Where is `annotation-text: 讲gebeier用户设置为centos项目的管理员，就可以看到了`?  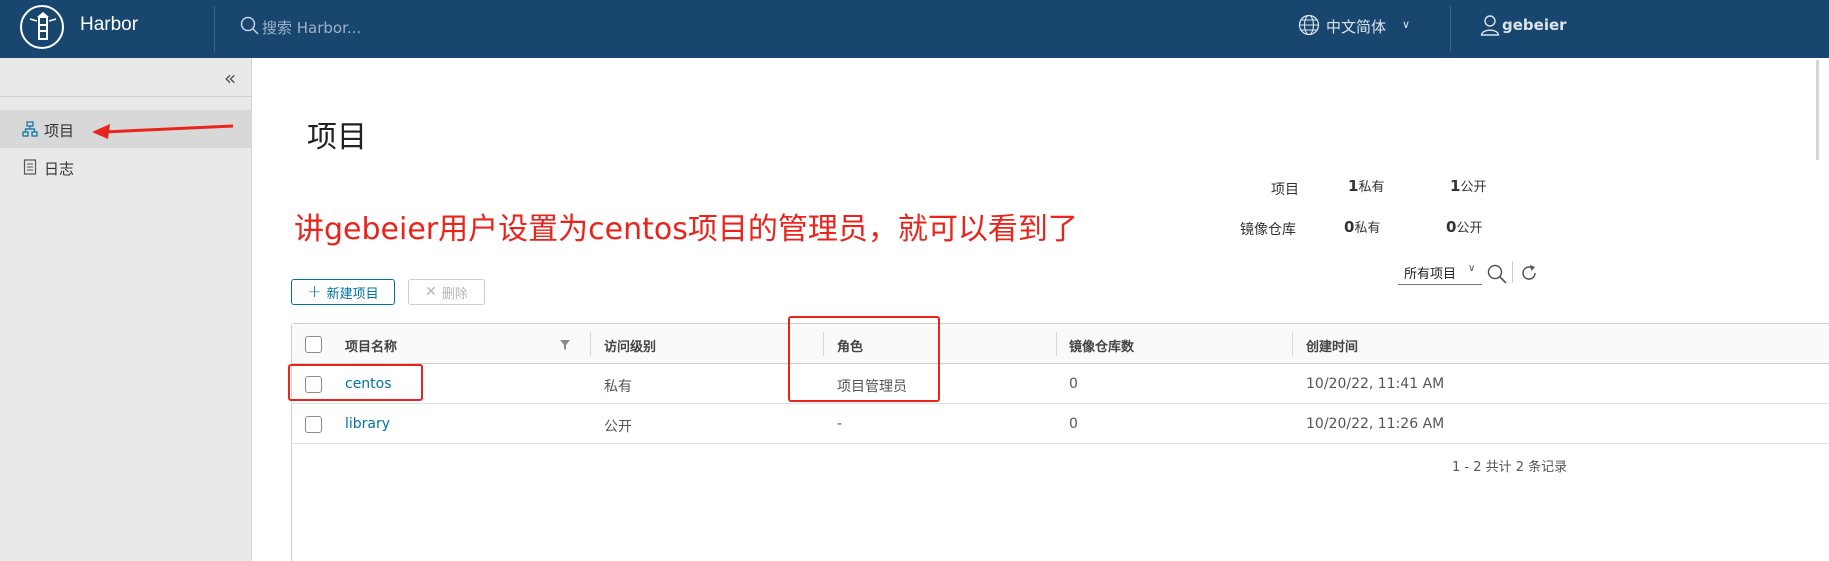 annotation-text: 讲gebeier用户设置为centos项目的管理员，就可以看到了 is located at coordinates (686, 229).